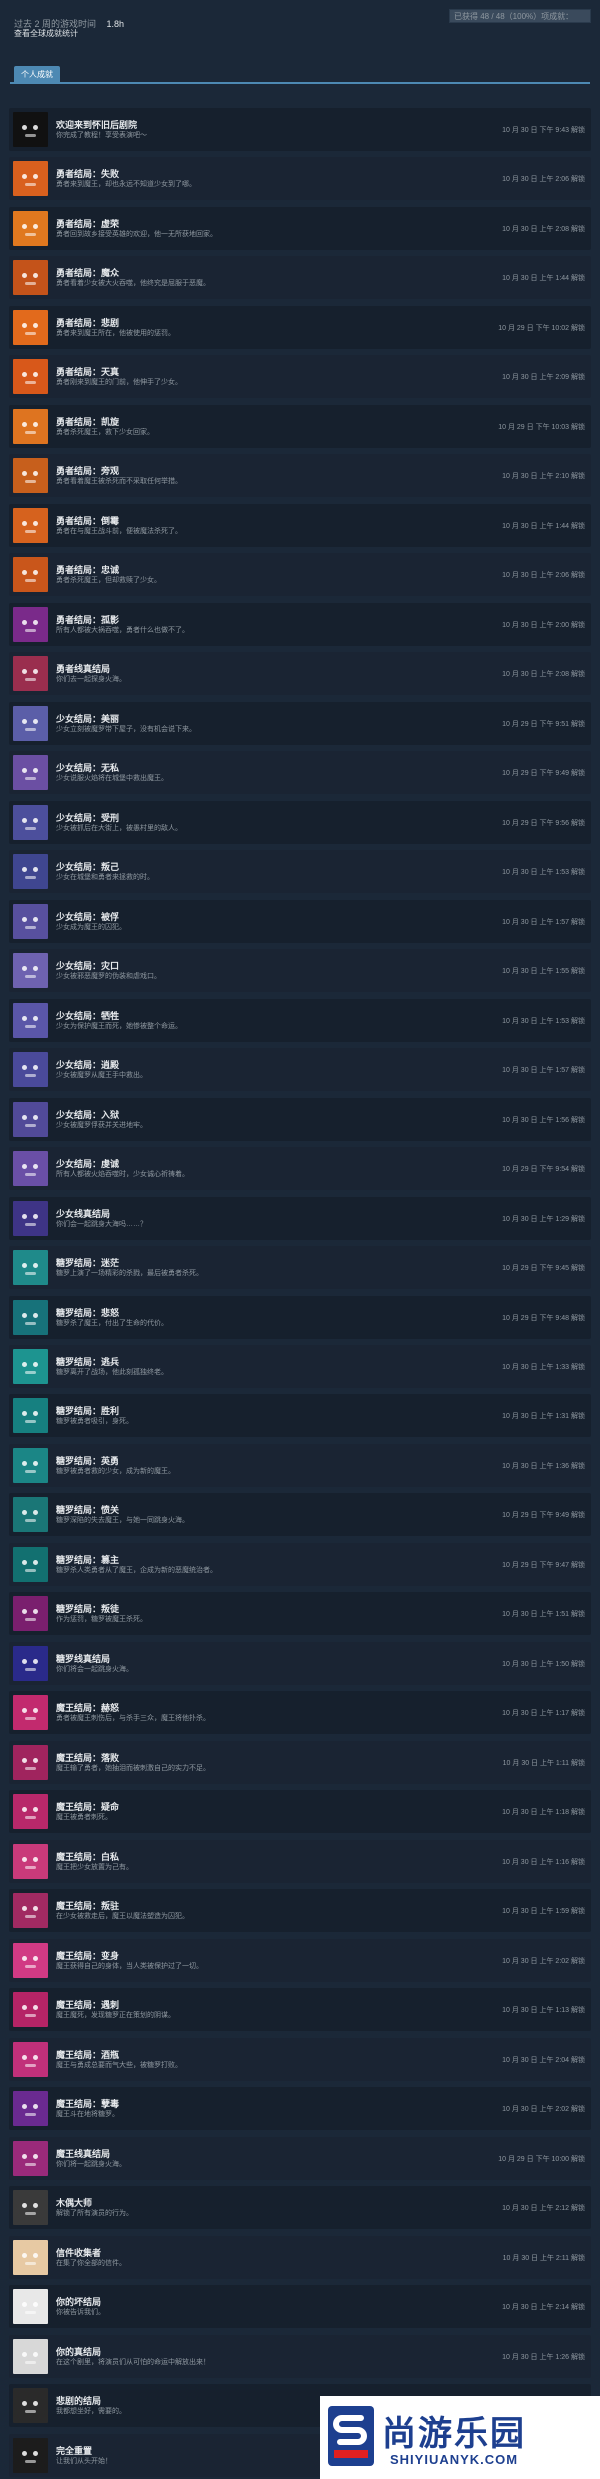 Image resolution: width=600 pixels, height=2479 pixels. I want to click on unlock-date: 10 月 30 日 上午 1:33 解锁, so click(543, 1367).